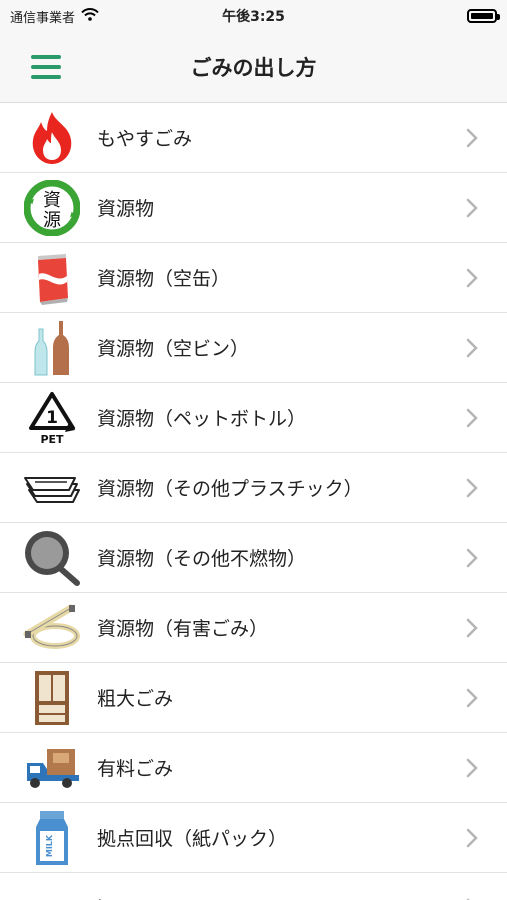  I want to click on list-item-resources: 資 源 資源物, so click(253, 208).